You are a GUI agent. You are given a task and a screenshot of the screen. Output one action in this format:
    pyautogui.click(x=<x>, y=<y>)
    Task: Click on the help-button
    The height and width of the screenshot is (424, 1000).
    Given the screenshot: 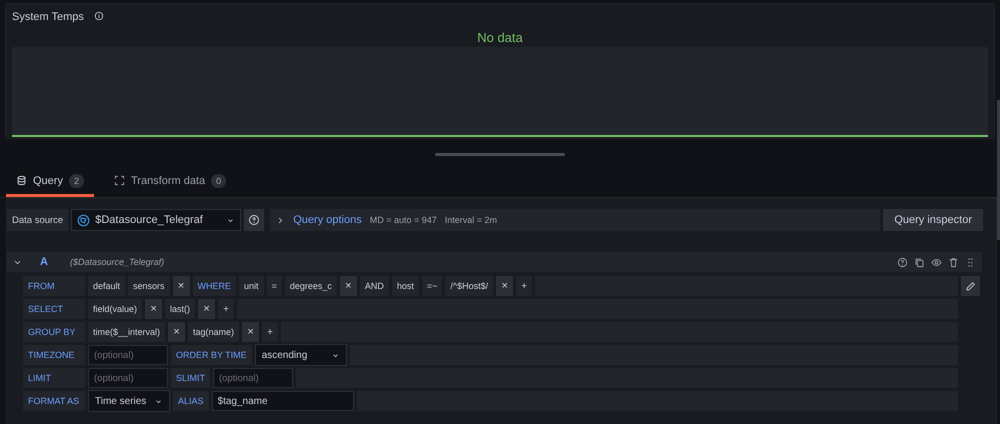 What is the action you would take?
    pyautogui.click(x=254, y=220)
    